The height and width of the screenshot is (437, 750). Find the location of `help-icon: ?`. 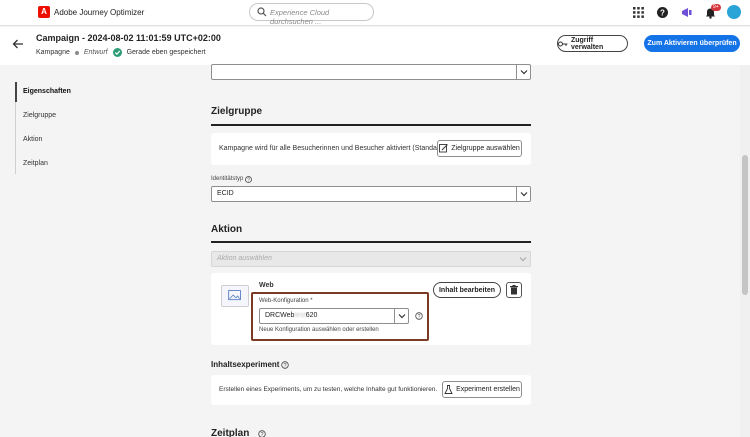

help-icon: ? is located at coordinates (662, 12).